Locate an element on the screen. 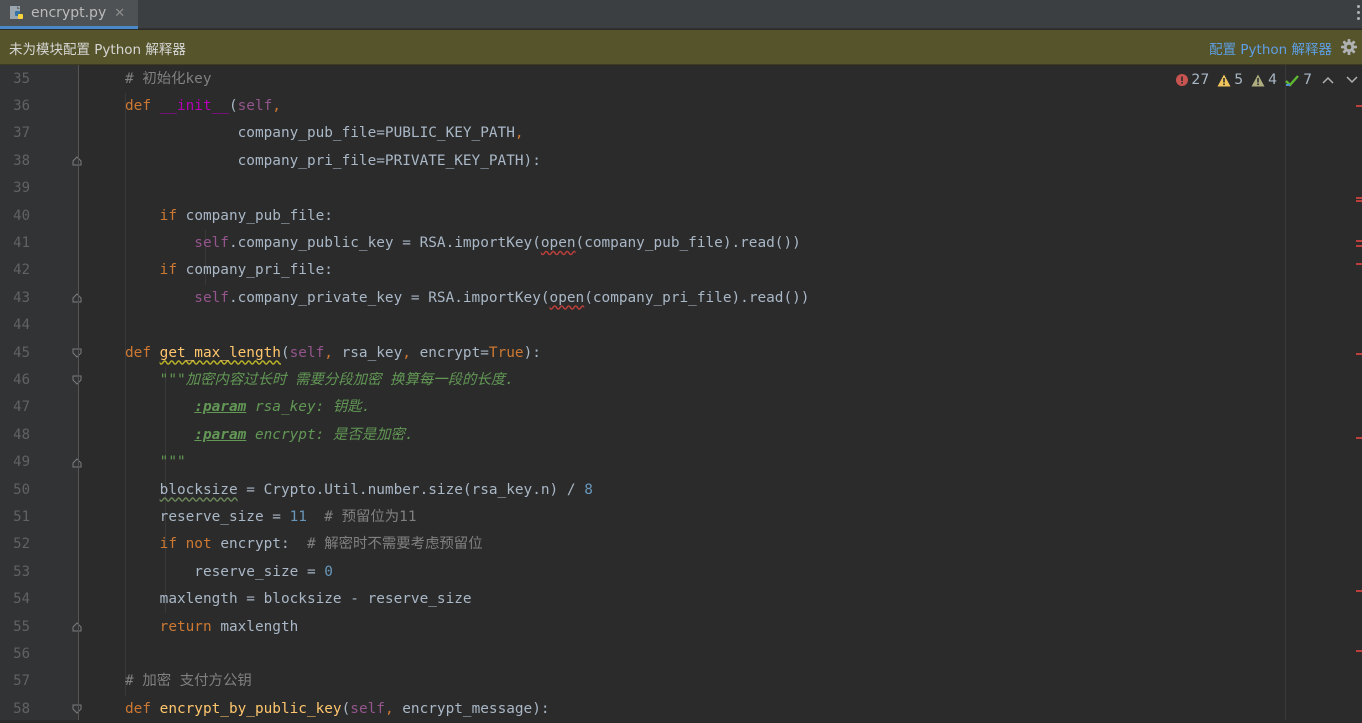 This screenshot has height=723, width=1362. code-token: # 初始化key is located at coordinates (168, 78).